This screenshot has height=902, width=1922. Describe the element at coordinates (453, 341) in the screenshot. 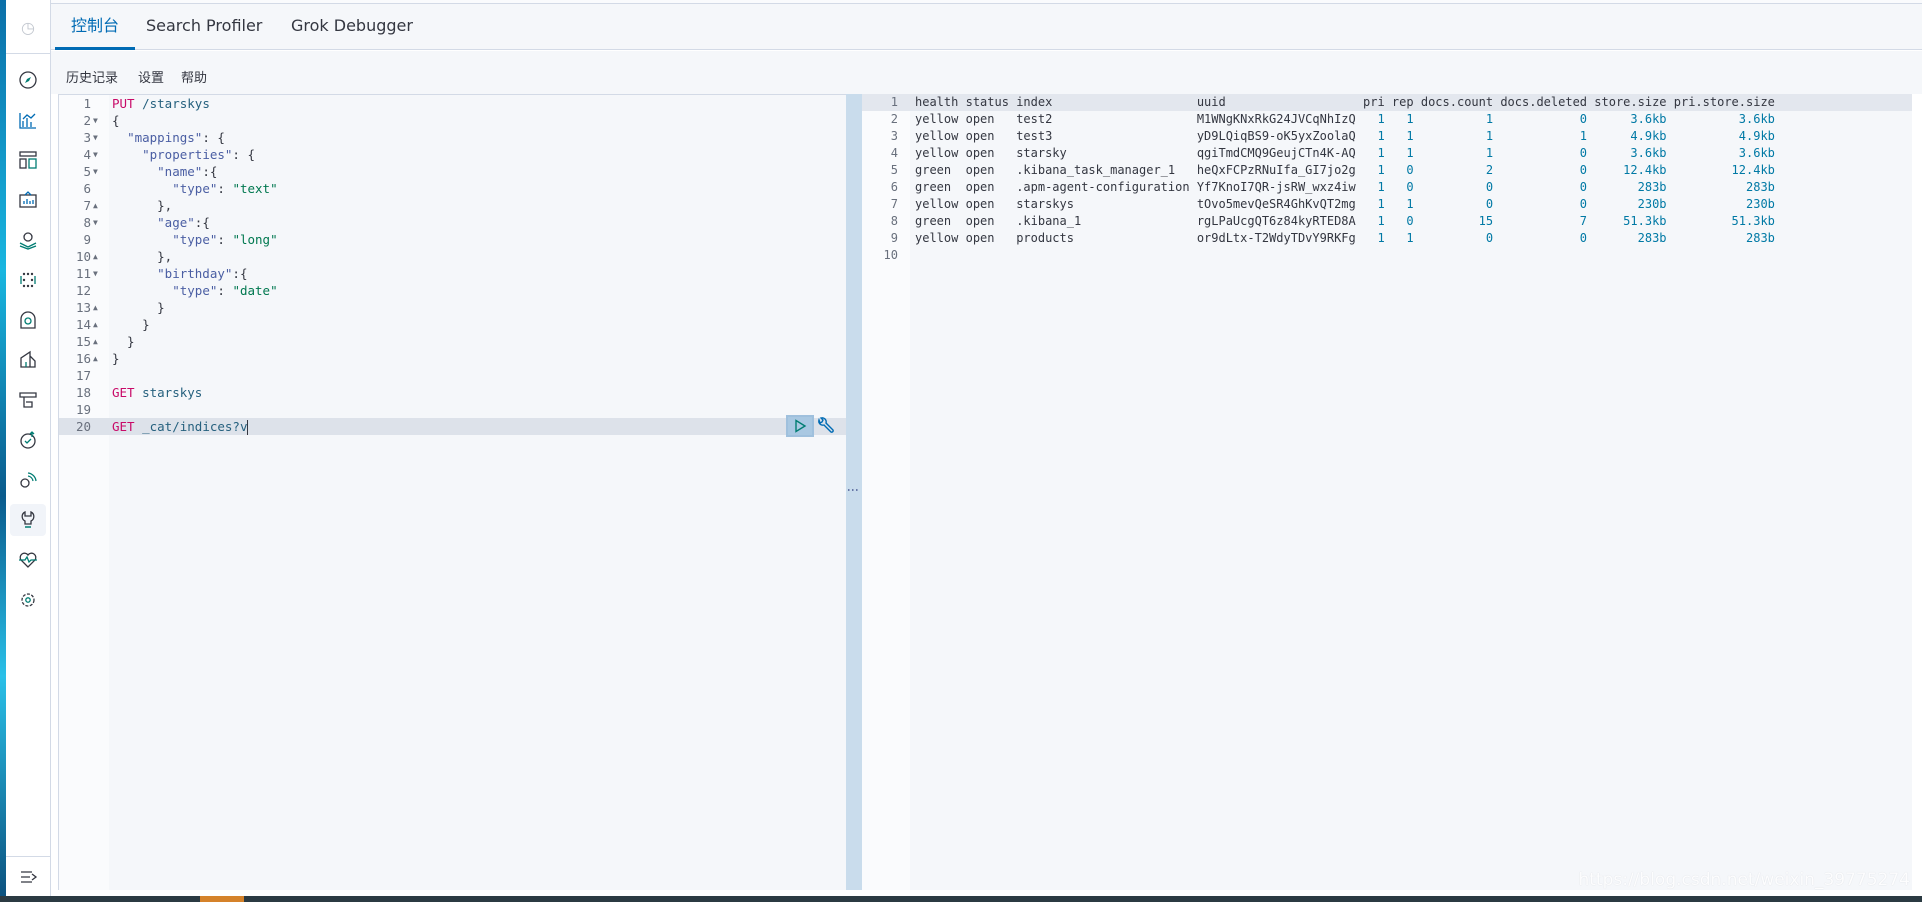

I see `editor-line: 15 ▲ }` at that location.